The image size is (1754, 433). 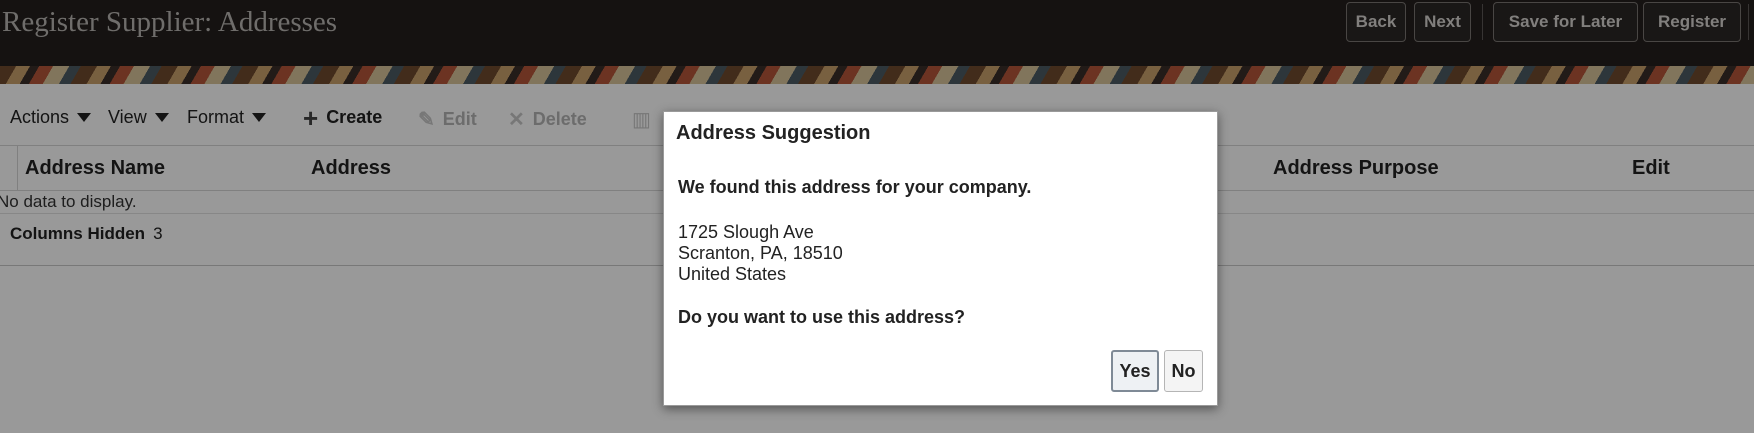 What do you see at coordinates (760, 253) in the screenshot?
I see `address-line-2: Scranton, PA, 18510` at bounding box center [760, 253].